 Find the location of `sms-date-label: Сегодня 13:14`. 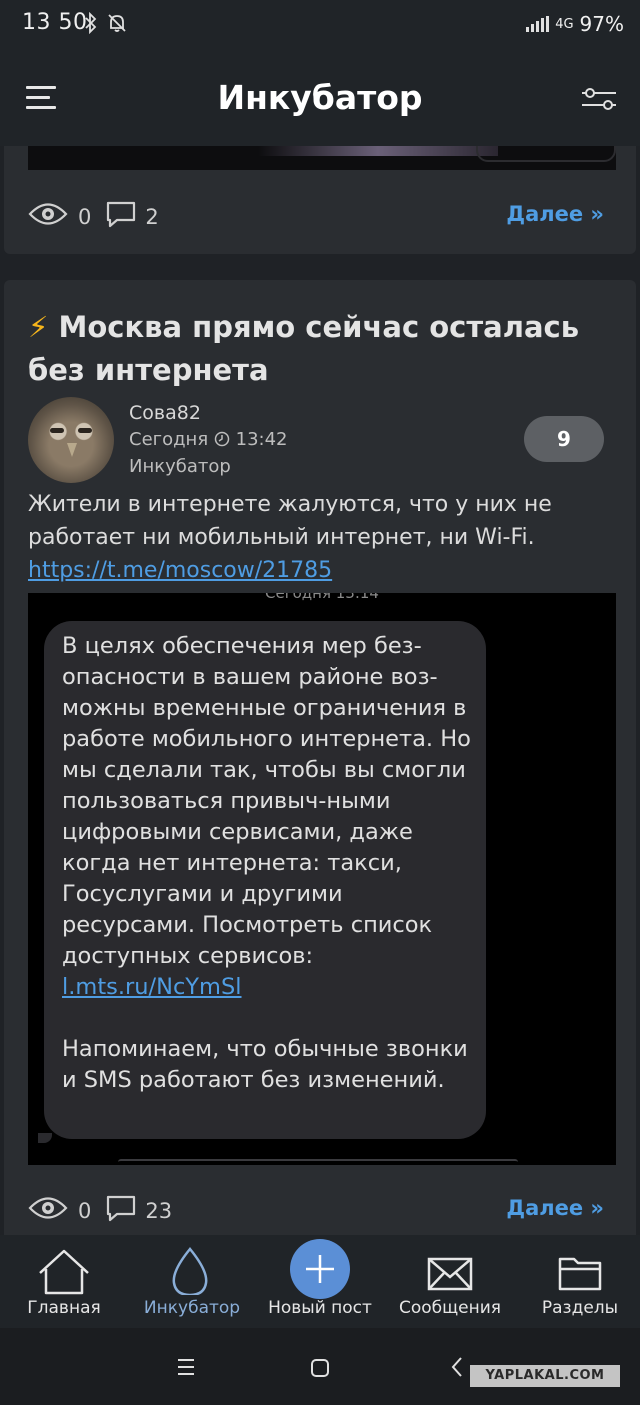

sms-date-label: Сегодня 13:14 is located at coordinates (322, 597).